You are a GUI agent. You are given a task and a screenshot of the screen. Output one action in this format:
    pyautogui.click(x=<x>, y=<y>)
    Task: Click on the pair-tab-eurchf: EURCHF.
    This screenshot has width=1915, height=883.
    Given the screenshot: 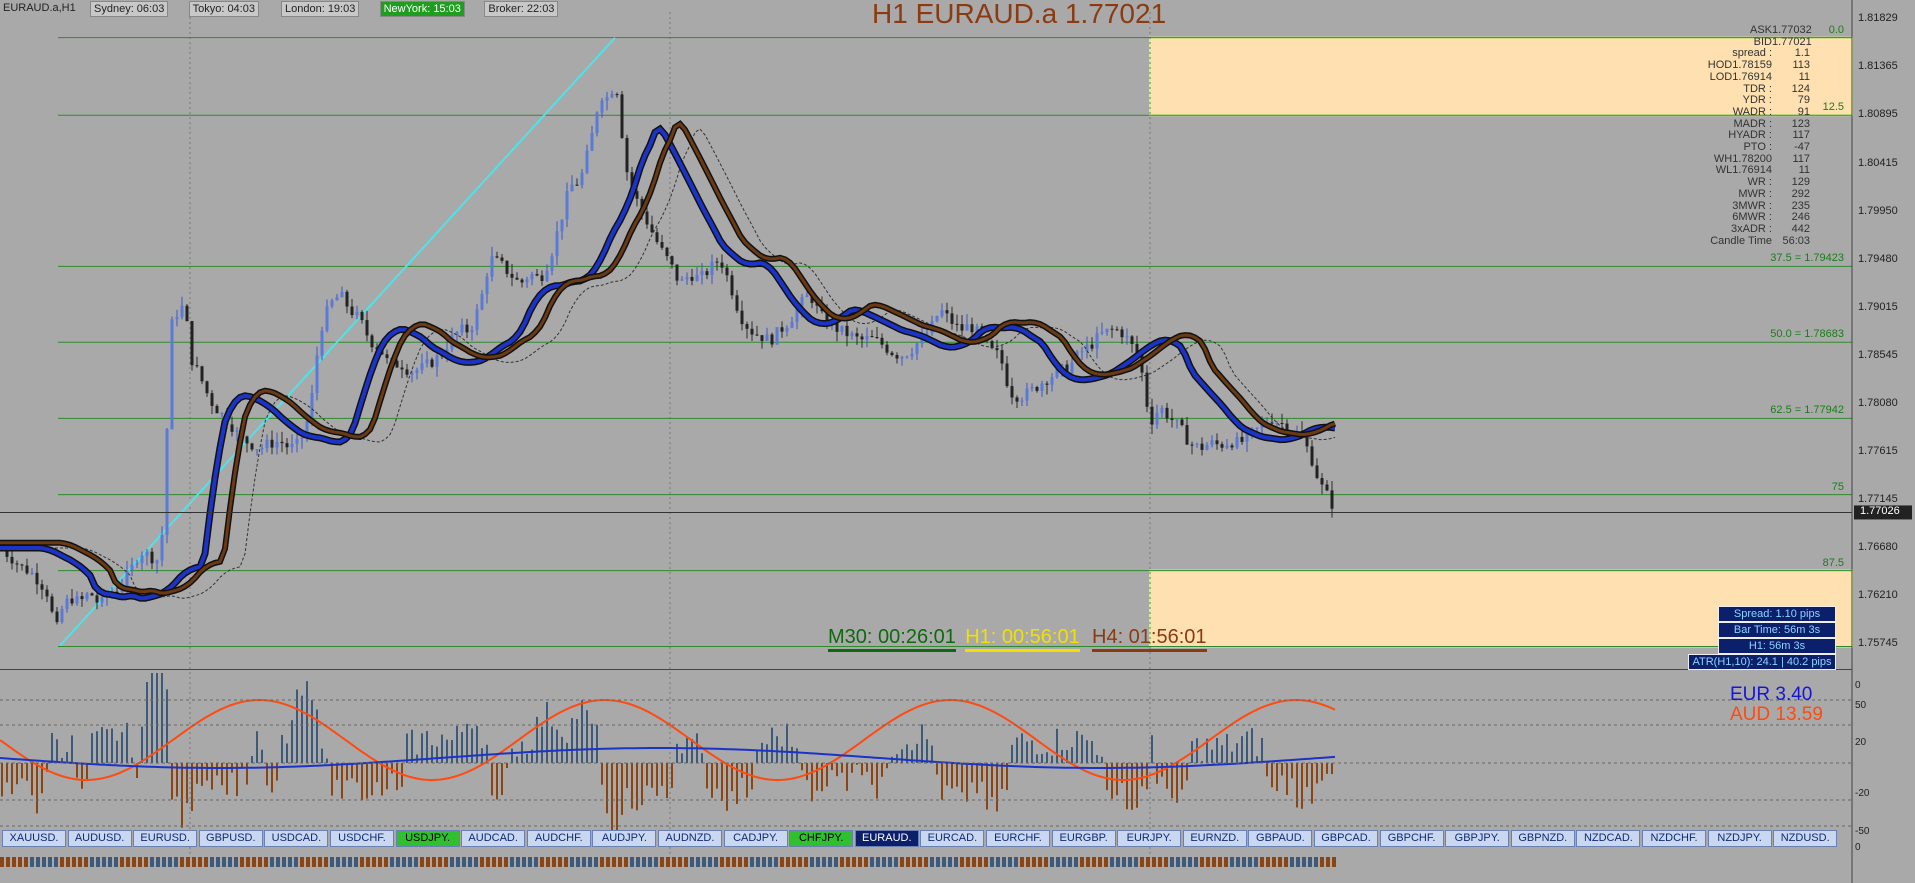 What is the action you would take?
    pyautogui.click(x=1018, y=838)
    